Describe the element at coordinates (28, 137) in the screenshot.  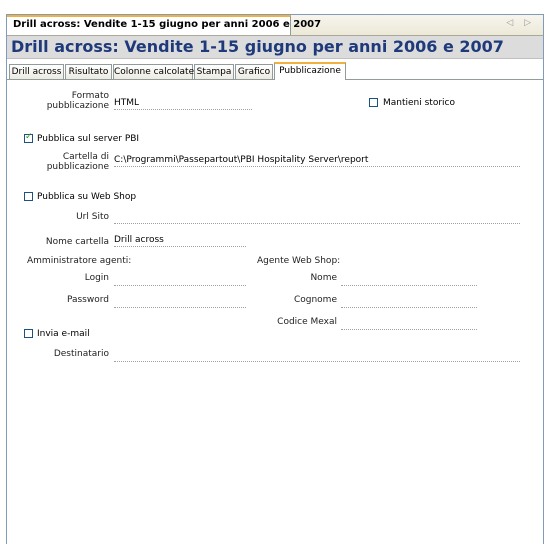
I see `pubblica-server-checkbox` at that location.